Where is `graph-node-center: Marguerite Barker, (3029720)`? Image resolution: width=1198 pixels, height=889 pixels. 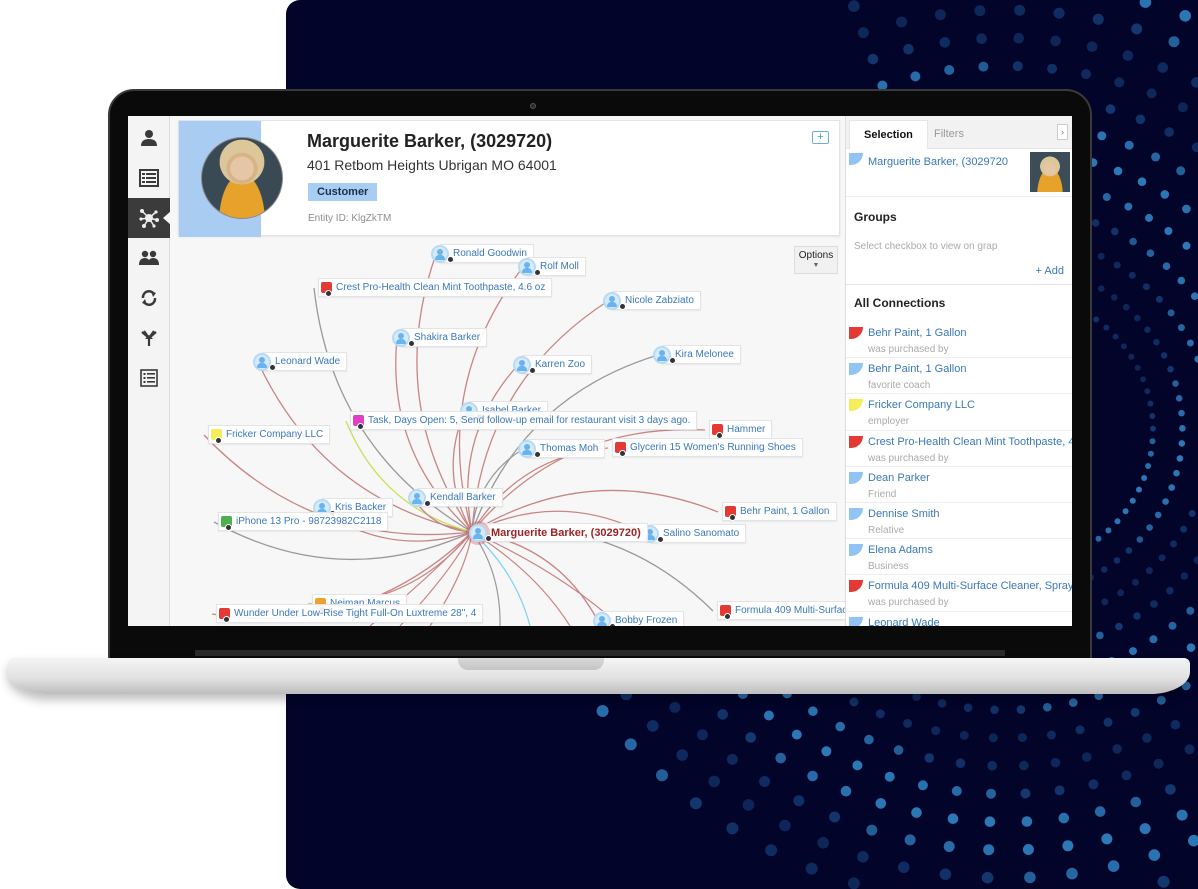 graph-node-center: Marguerite Barker, (3029720) is located at coordinates (558, 532).